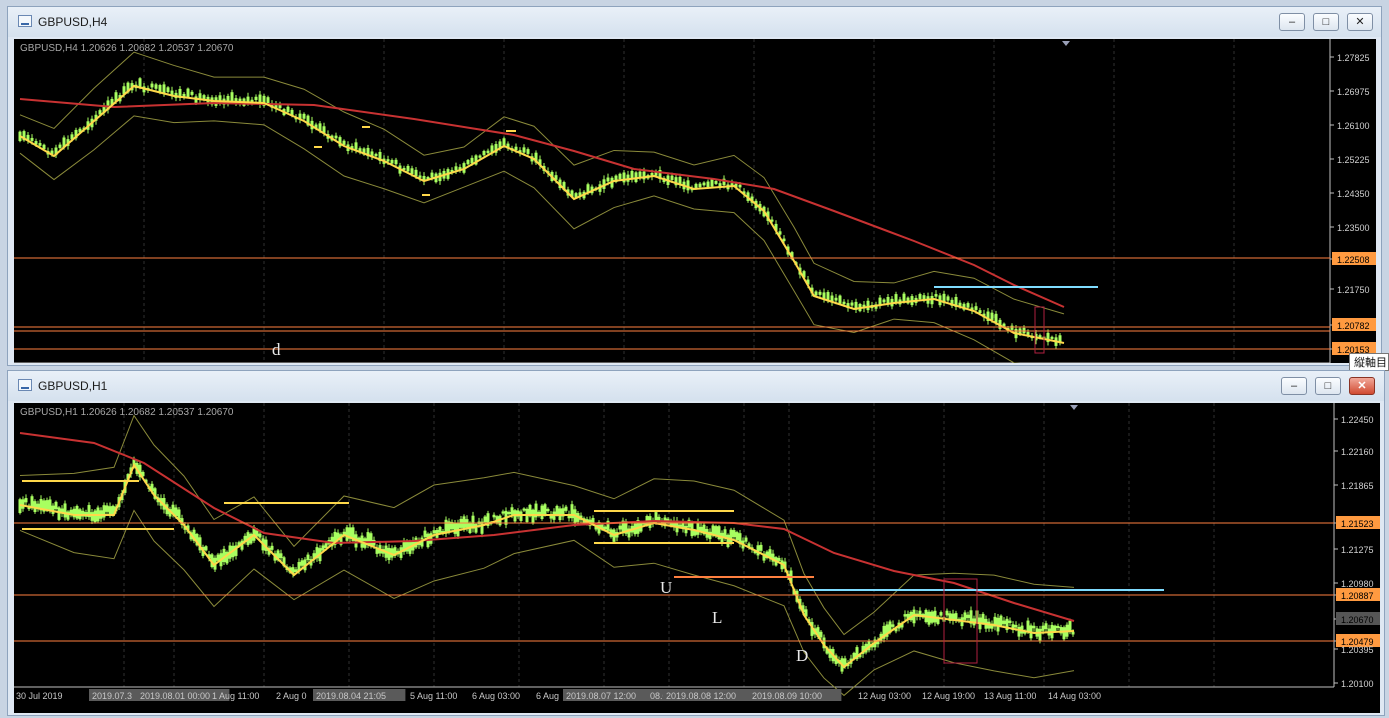 This screenshot has width=1389, height=718. What do you see at coordinates (1357, 650) in the screenshot?
I see `price-tick-label: 1.20395` at bounding box center [1357, 650].